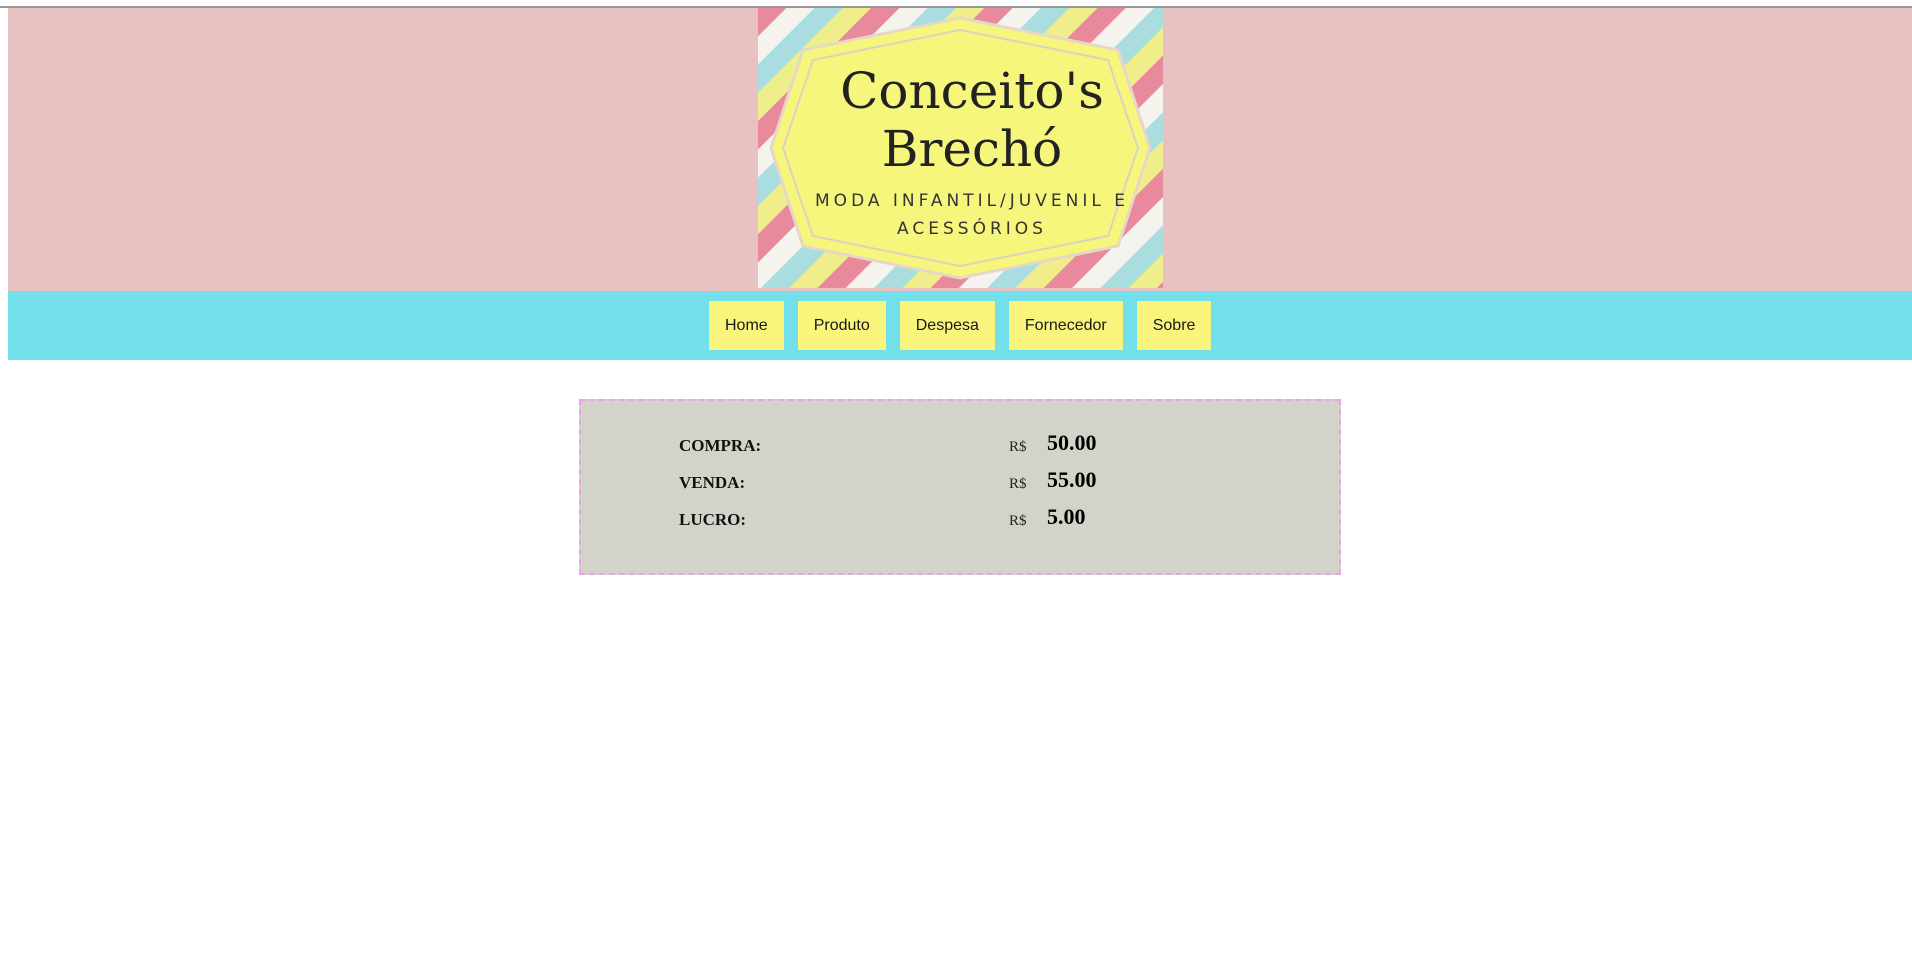  I want to click on logo-subtitle-line2: ACESSÓRIOS, so click(972, 228).